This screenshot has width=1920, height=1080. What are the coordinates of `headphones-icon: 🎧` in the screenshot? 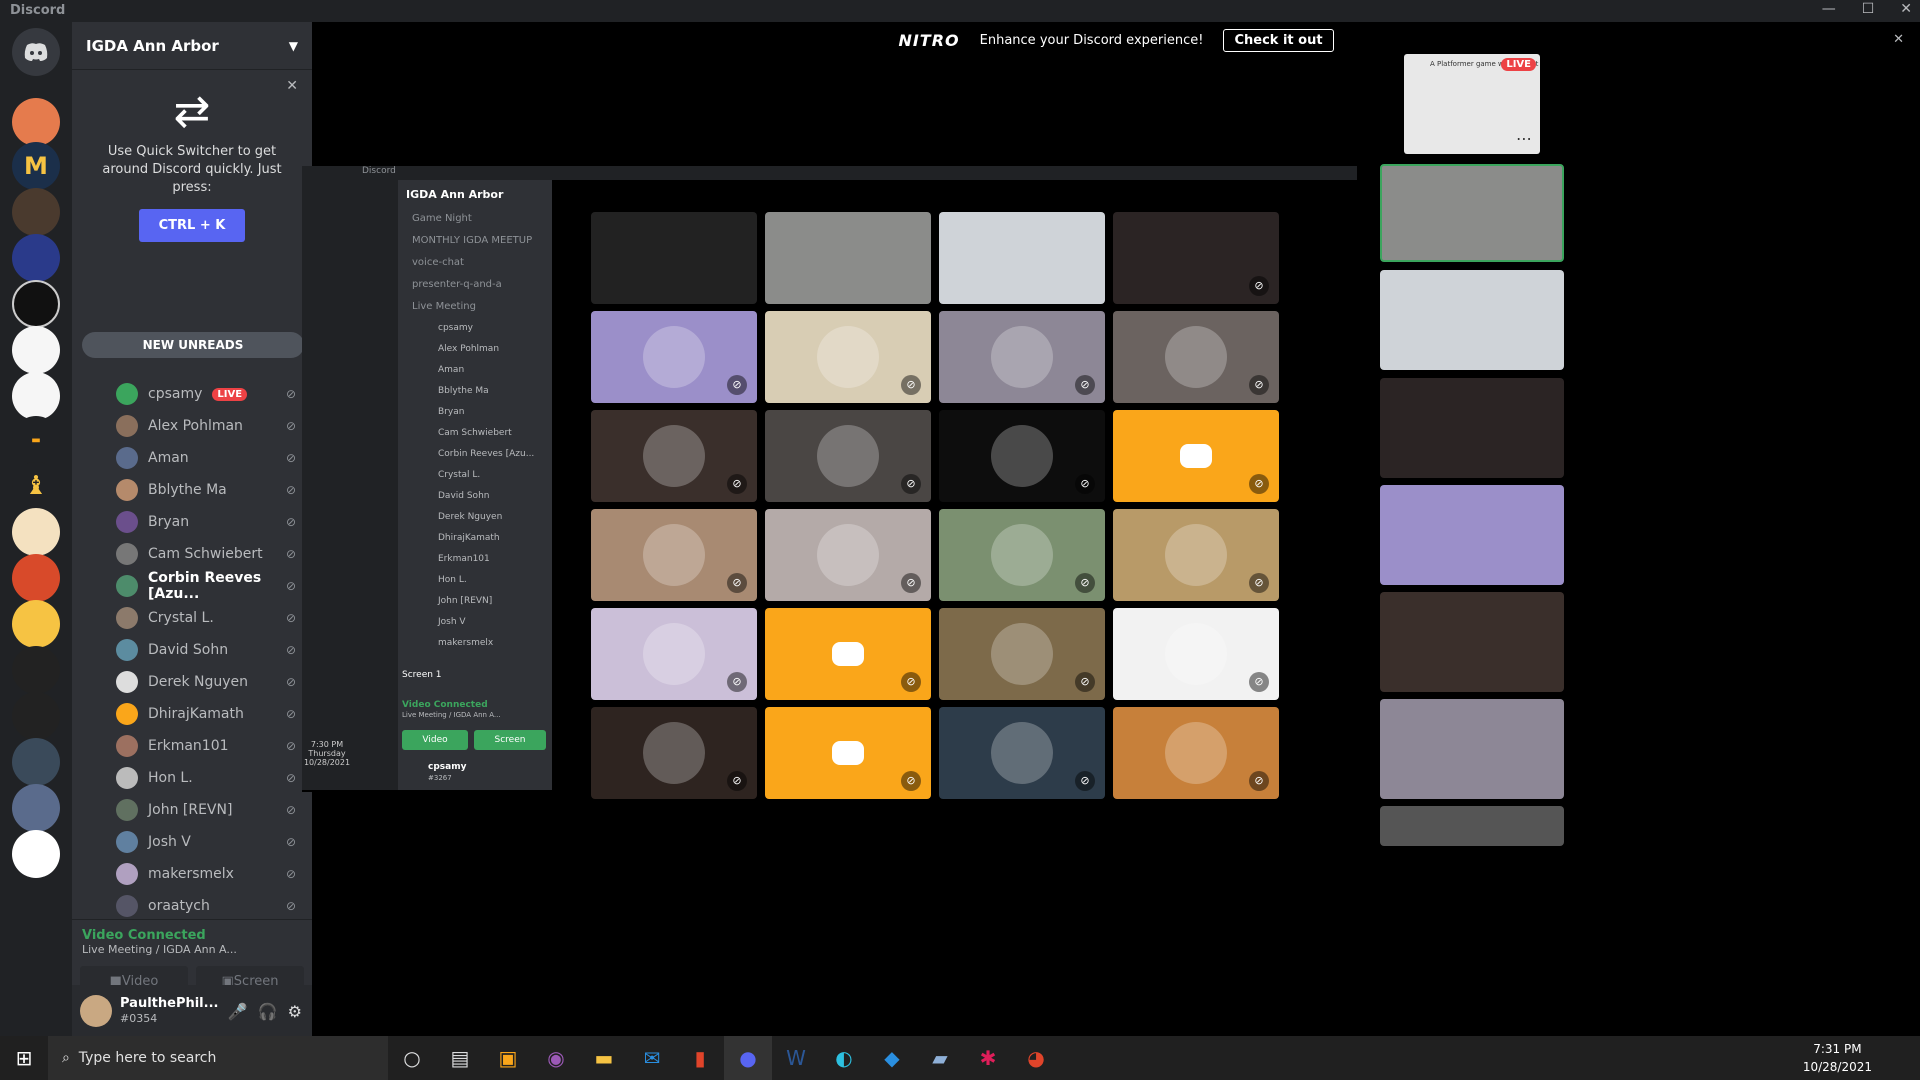 It's located at (268, 1011).